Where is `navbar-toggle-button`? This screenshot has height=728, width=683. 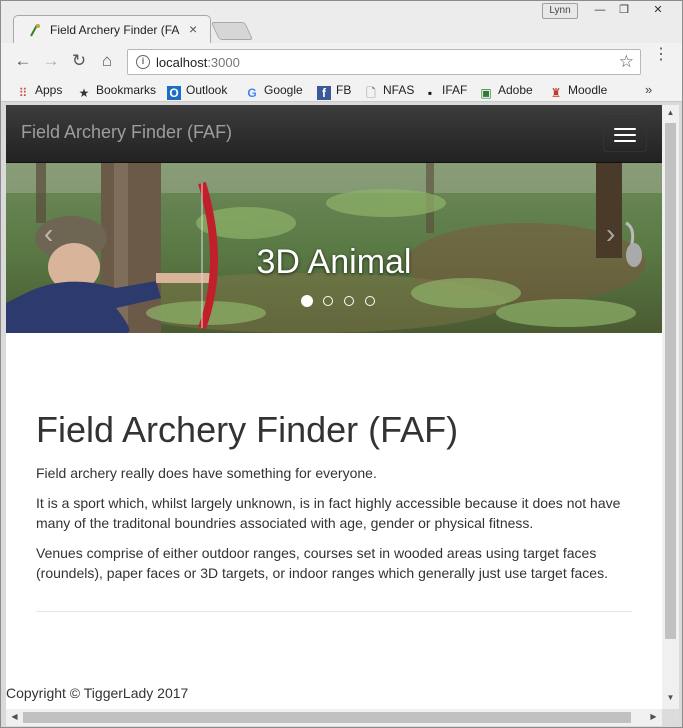 navbar-toggle-button is located at coordinates (625, 134).